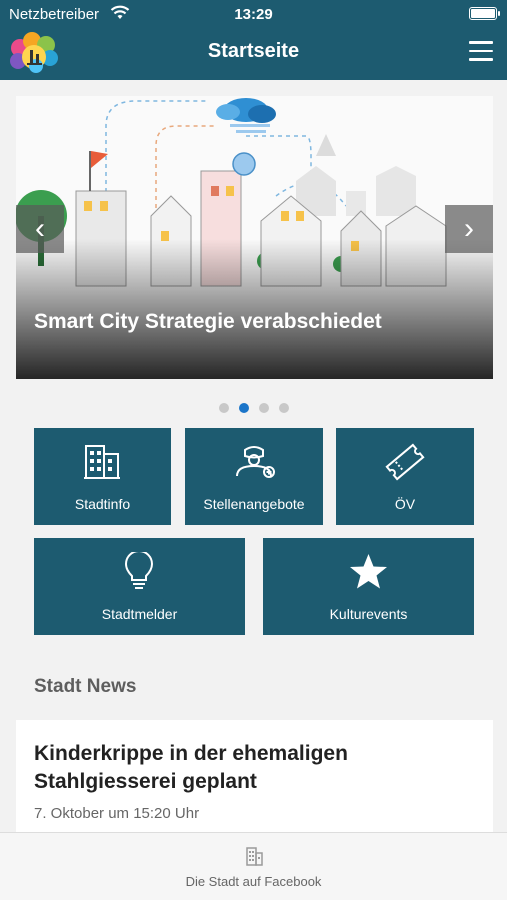  I want to click on page-title: Startseite, so click(253, 51).